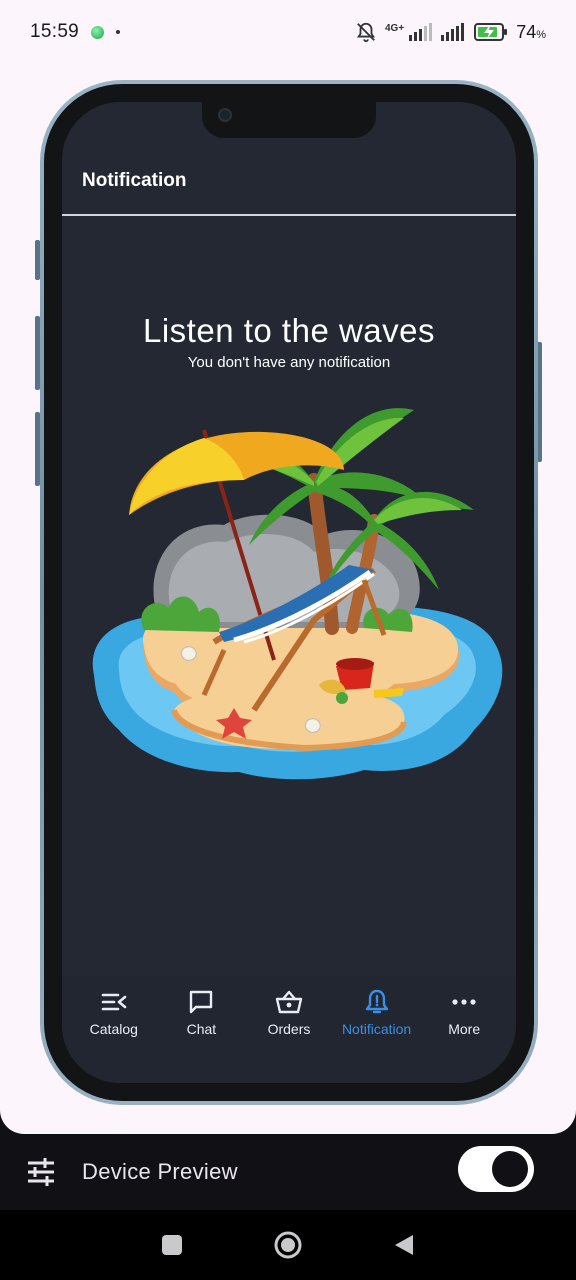 The image size is (576, 1280). Describe the element at coordinates (491, 32) in the screenshot. I see `battery-charging-icon` at that location.